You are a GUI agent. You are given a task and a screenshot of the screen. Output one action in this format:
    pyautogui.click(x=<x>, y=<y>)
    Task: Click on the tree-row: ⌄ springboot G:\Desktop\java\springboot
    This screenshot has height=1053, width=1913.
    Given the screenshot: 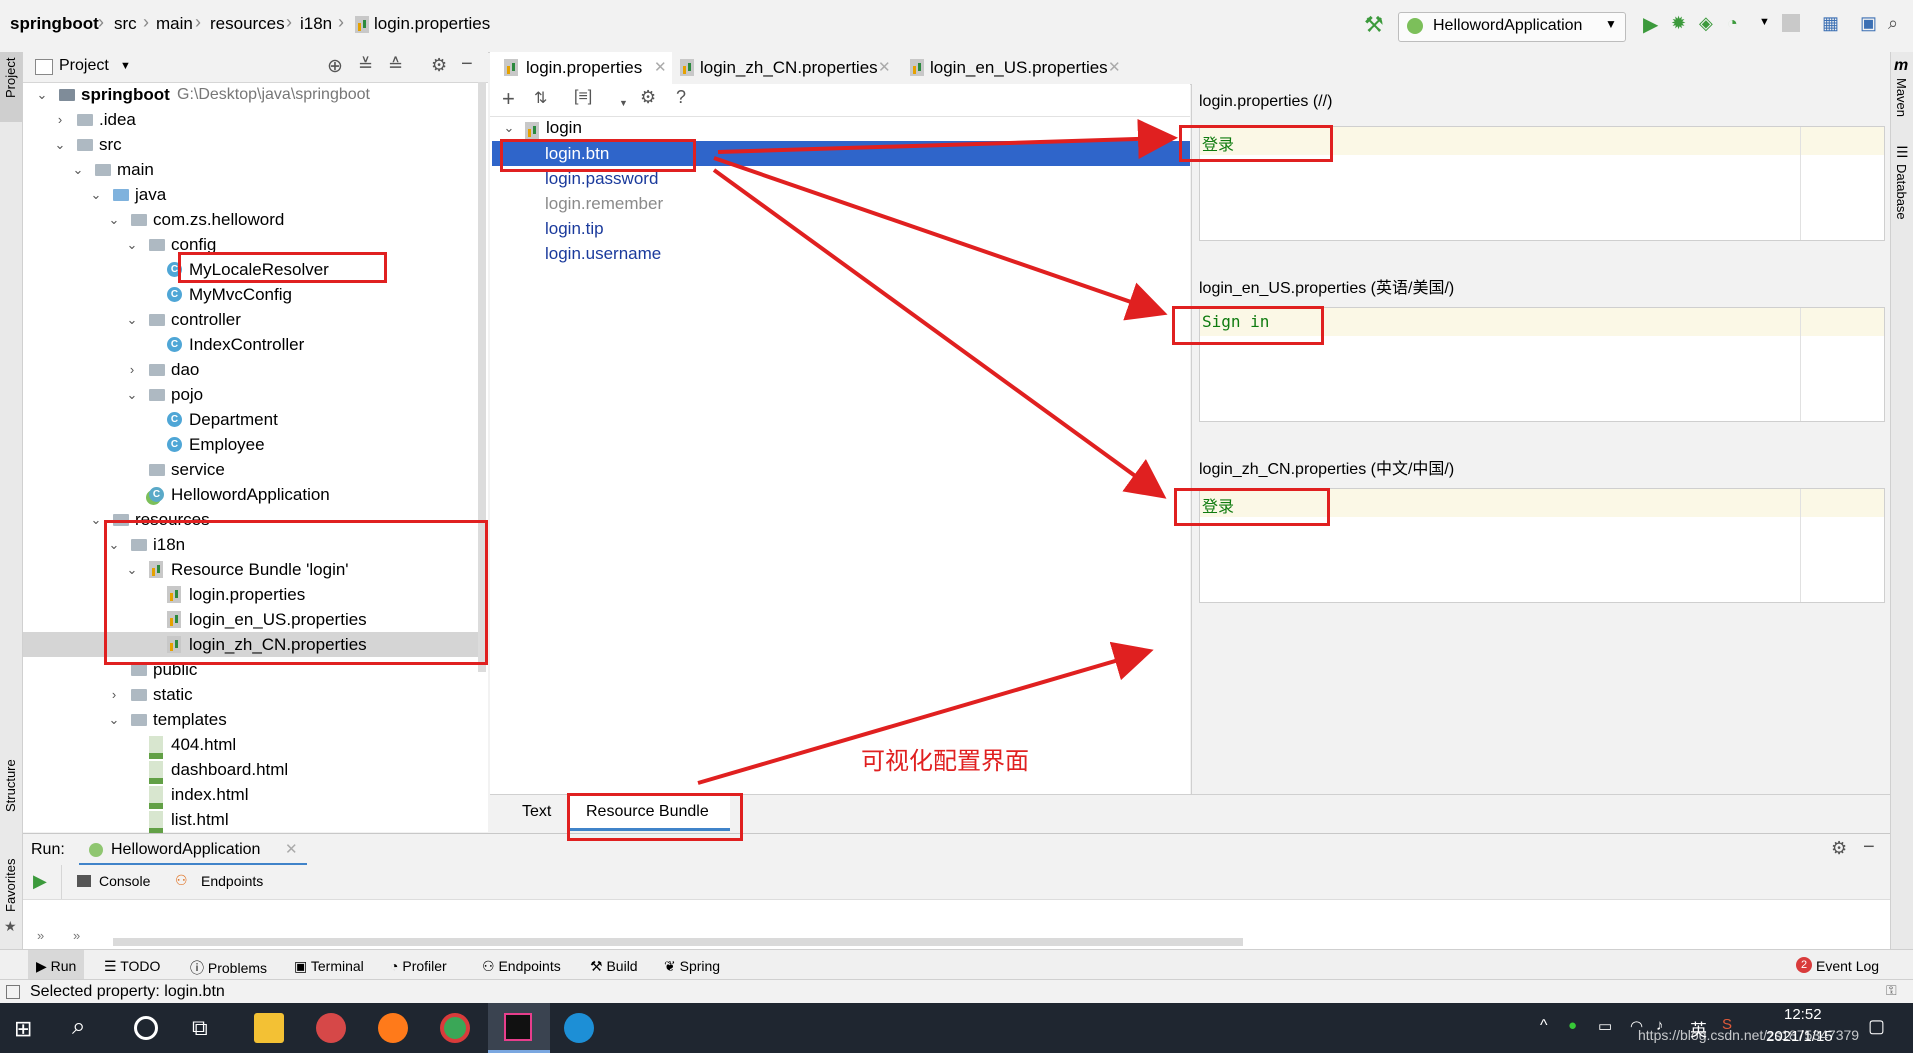 What is the action you would take?
    pyautogui.click(x=255, y=94)
    